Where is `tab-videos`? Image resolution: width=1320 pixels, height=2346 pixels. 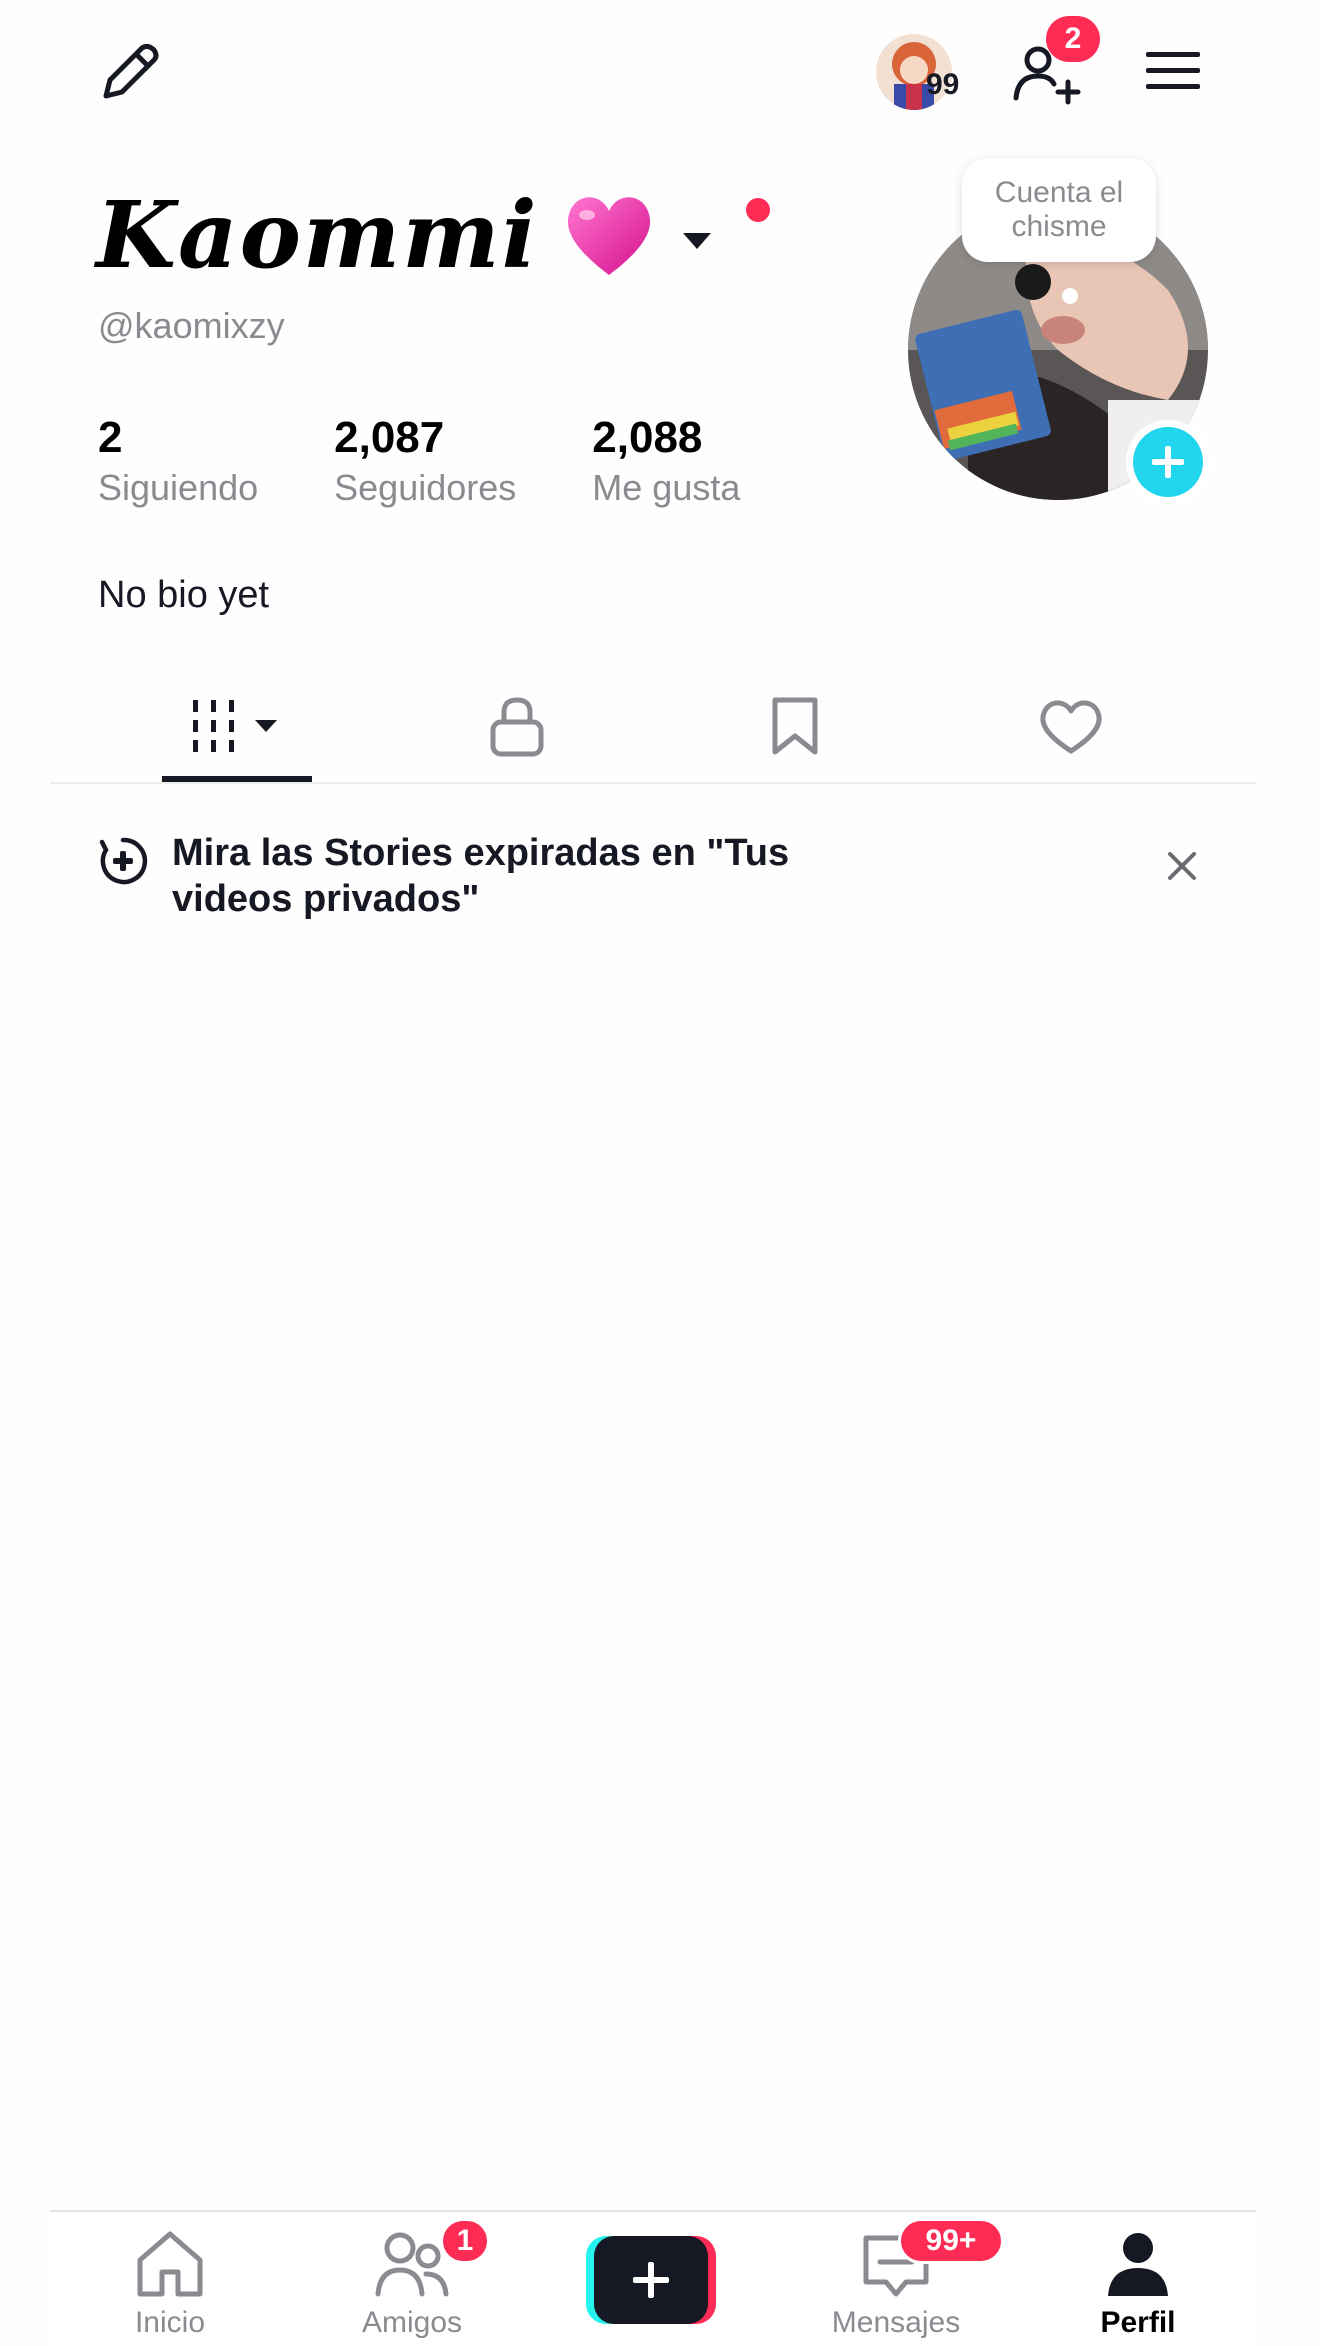 tab-videos is located at coordinates (237, 728).